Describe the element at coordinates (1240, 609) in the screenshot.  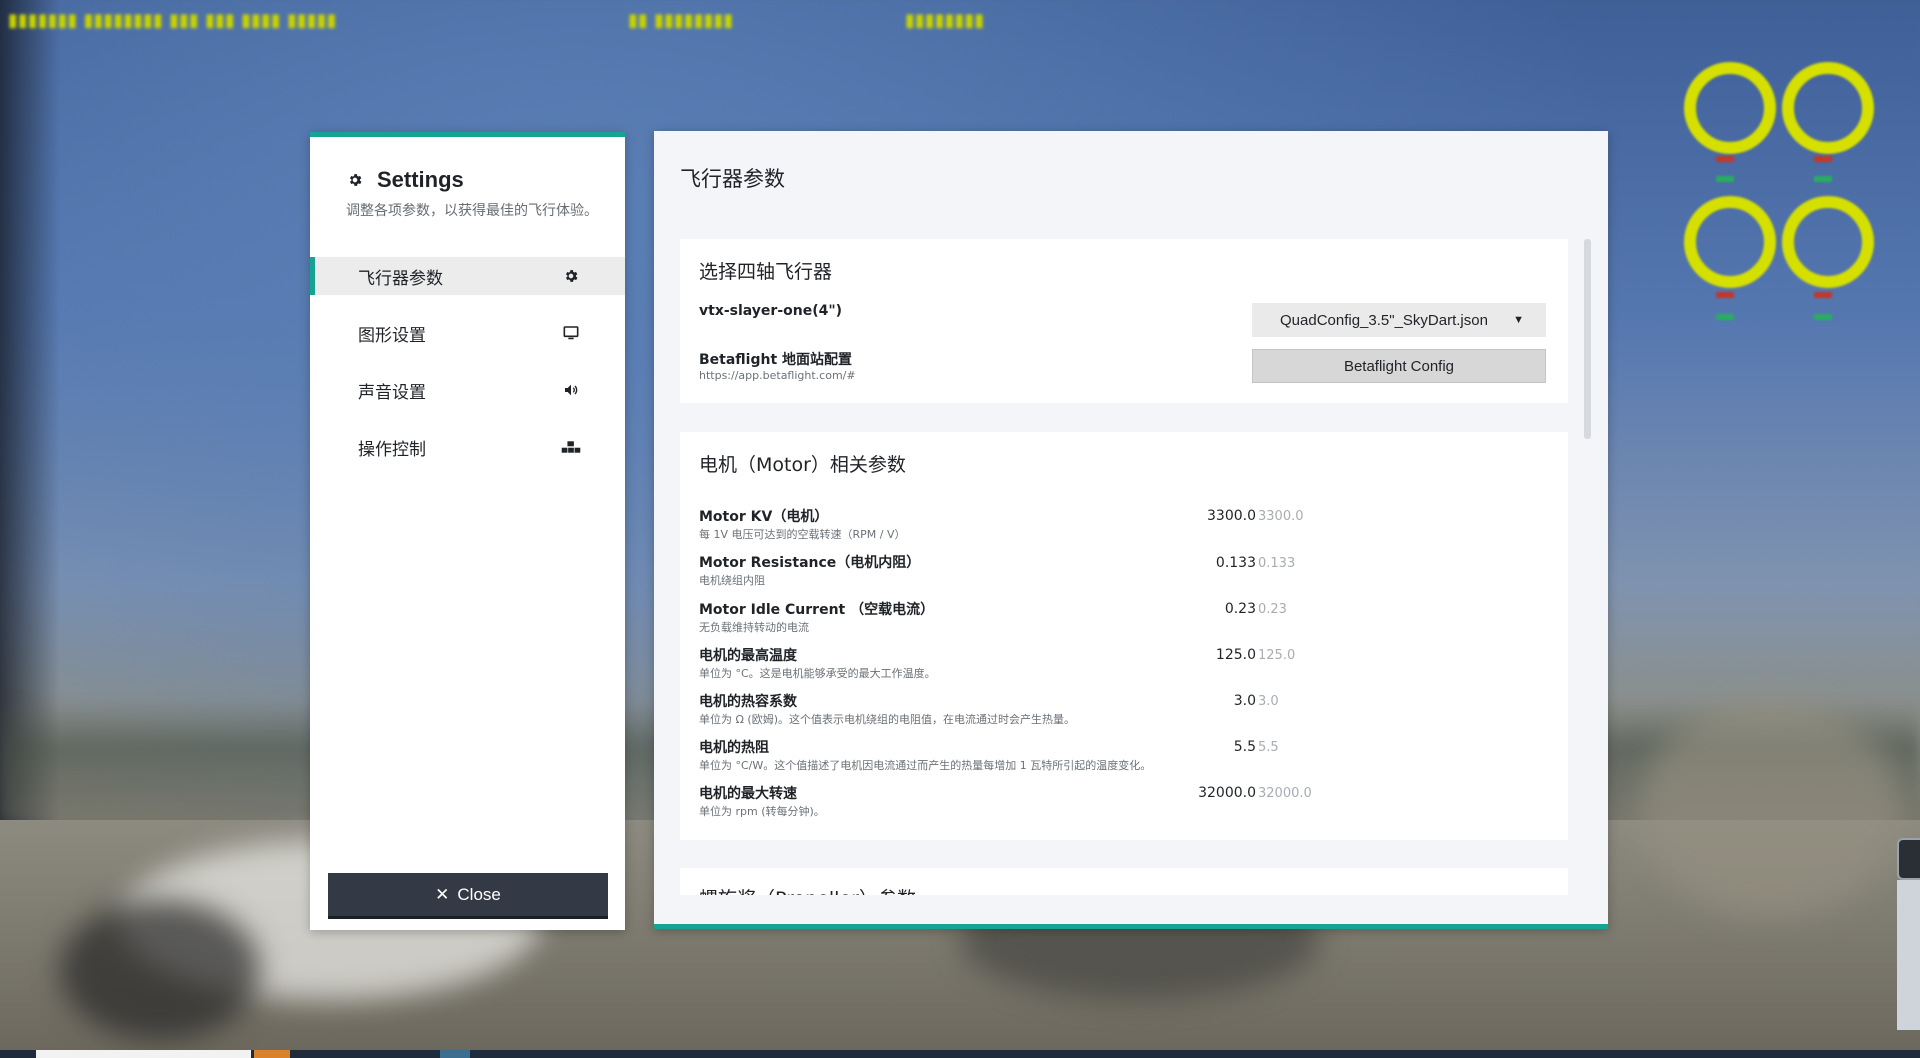
I see `param-value-input: 0.23` at that location.